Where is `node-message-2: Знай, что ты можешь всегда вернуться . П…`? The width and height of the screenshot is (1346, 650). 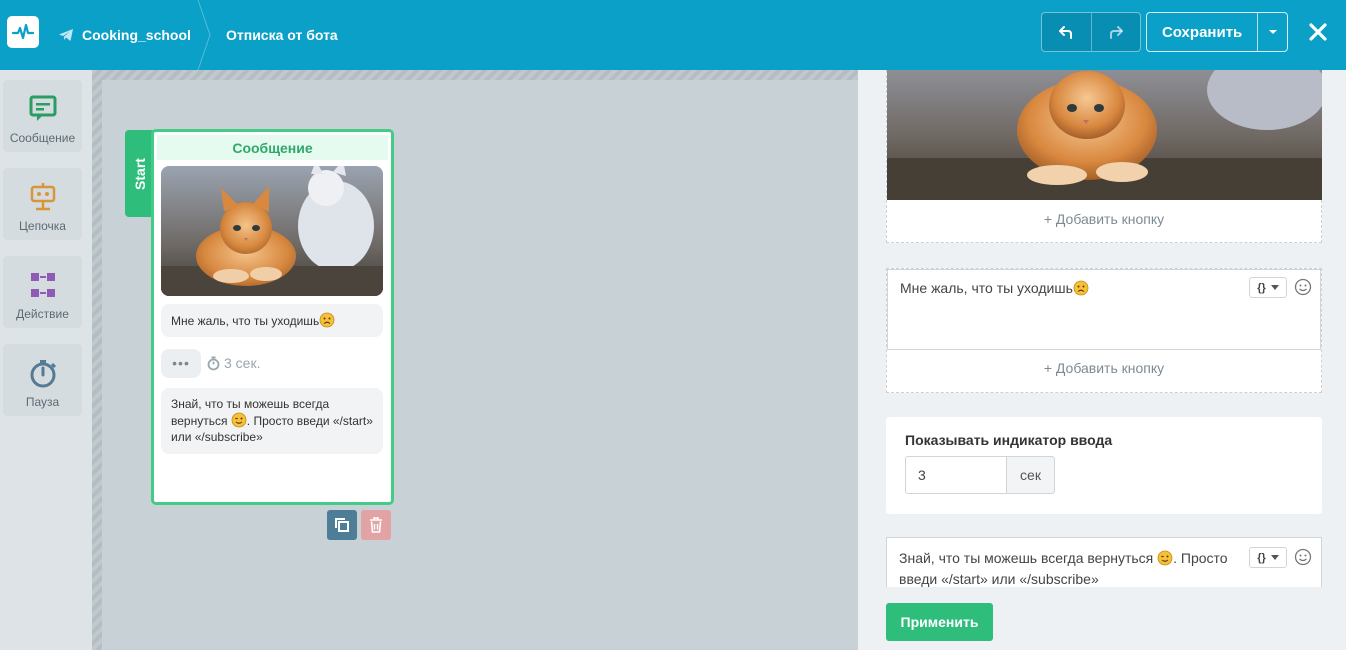
node-message-2: Знай, что ты можешь всегда вернуться . П… is located at coordinates (272, 421).